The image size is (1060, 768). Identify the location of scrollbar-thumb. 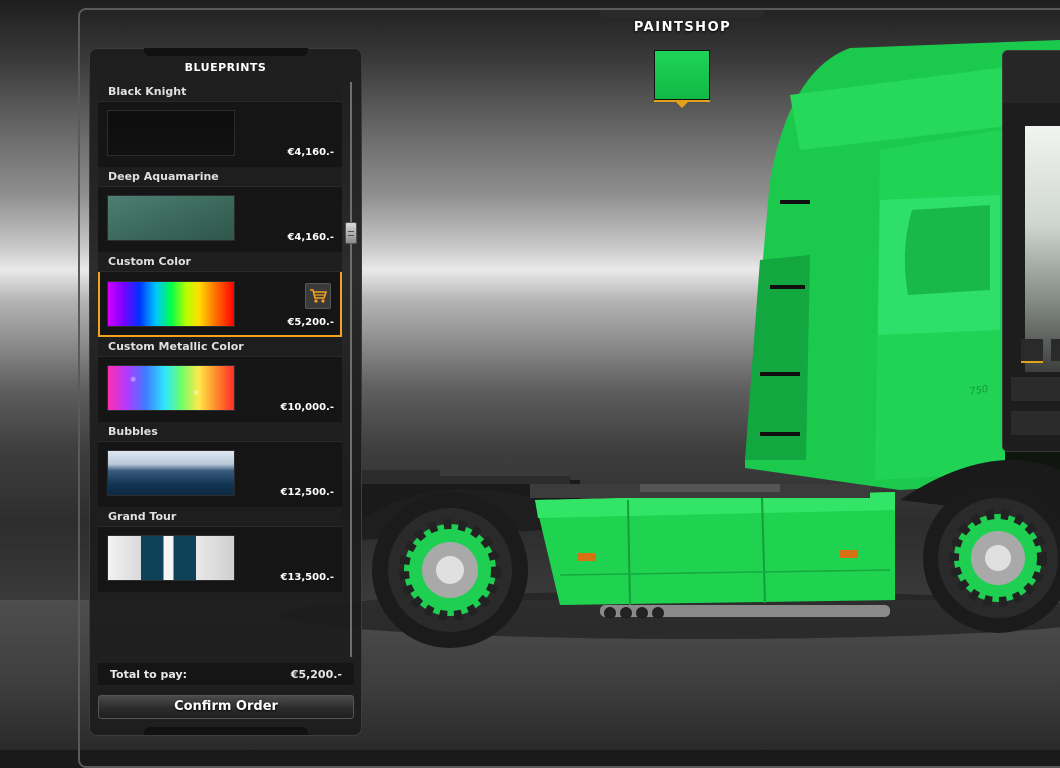
(351, 233).